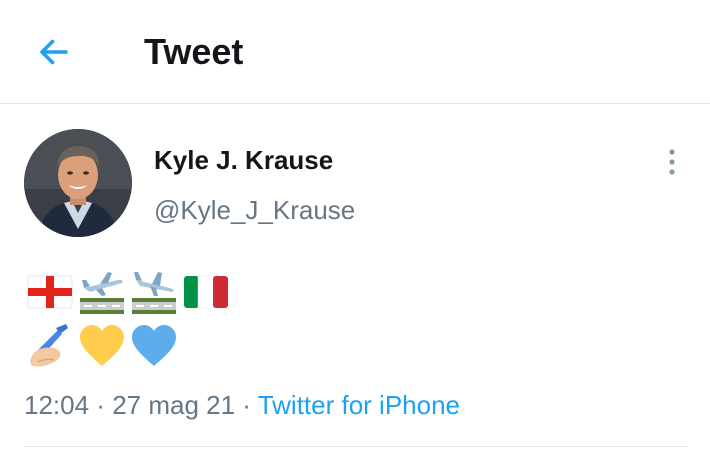 This screenshot has width=710, height=453. I want to click on author-name: Kyle J. Krause, so click(243, 160).